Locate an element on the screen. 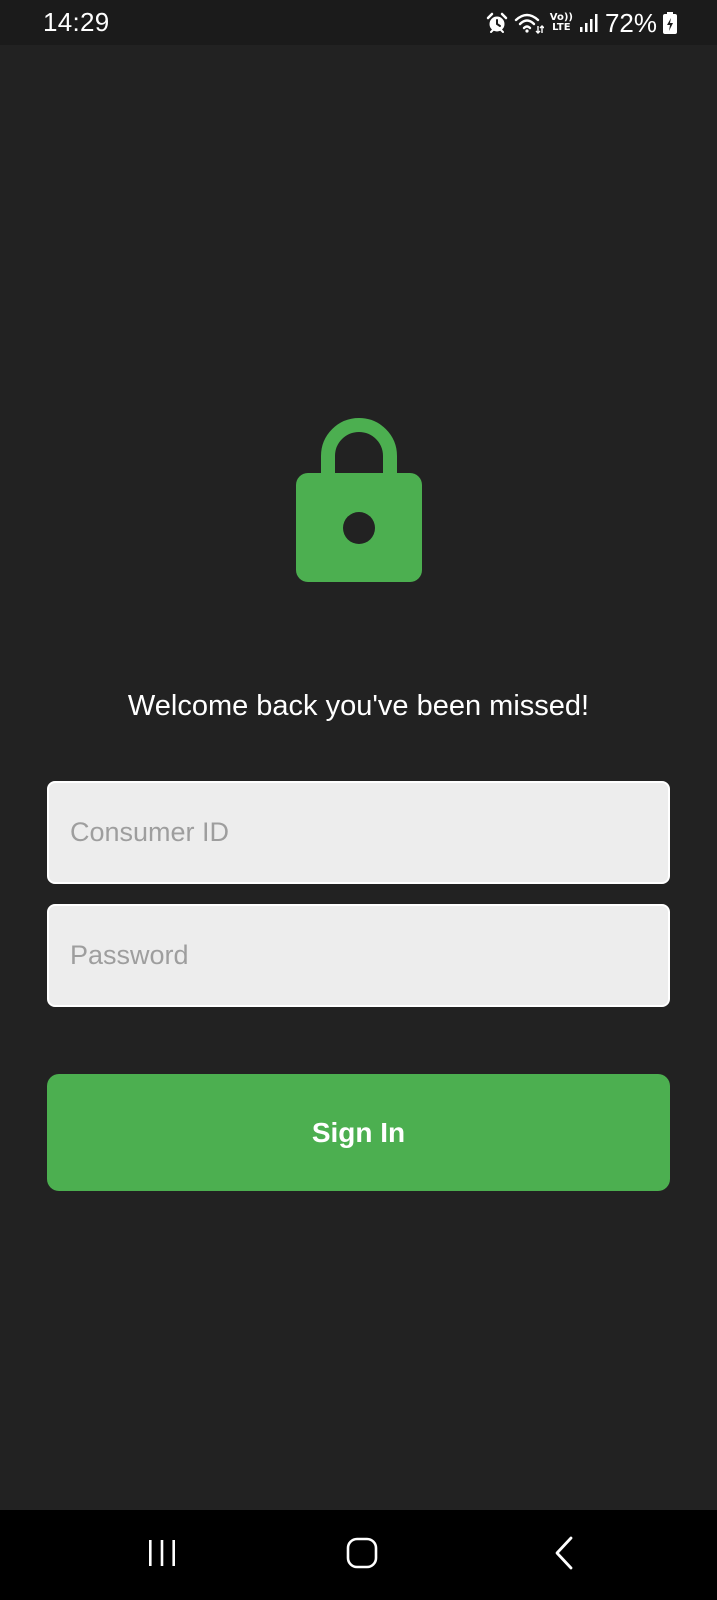 This screenshot has height=1600, width=717. battery-icon is located at coordinates (670, 23).